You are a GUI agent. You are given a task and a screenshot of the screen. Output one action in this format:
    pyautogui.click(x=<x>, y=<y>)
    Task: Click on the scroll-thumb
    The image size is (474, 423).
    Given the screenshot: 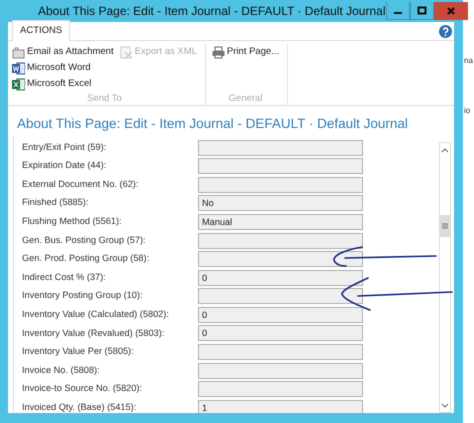 What is the action you would take?
    pyautogui.click(x=445, y=226)
    